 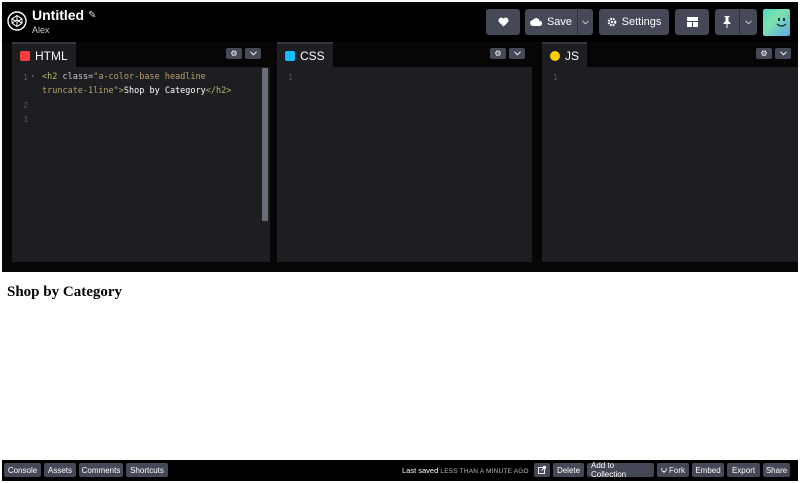 I want to click on html-scrollbar, so click(x=265, y=144).